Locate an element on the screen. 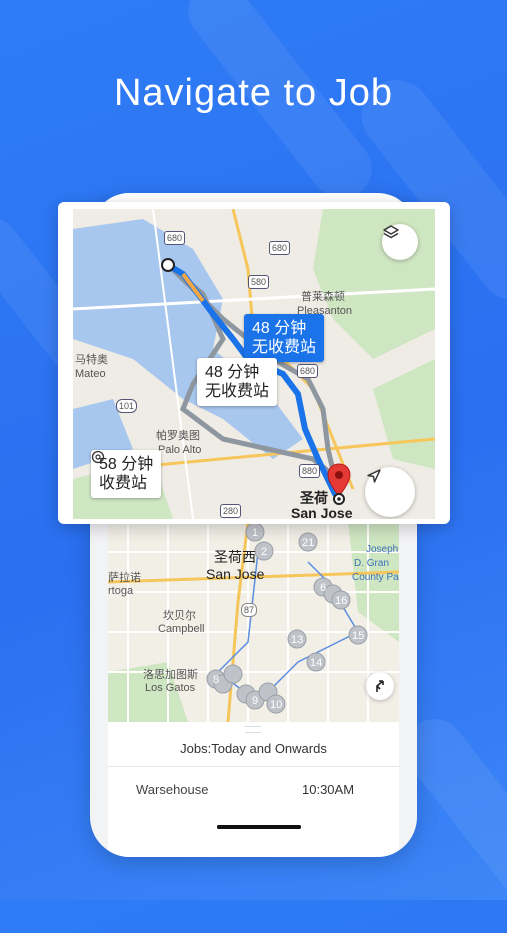  map-label-destination-cn: 圣荷 is located at coordinates (314, 498).